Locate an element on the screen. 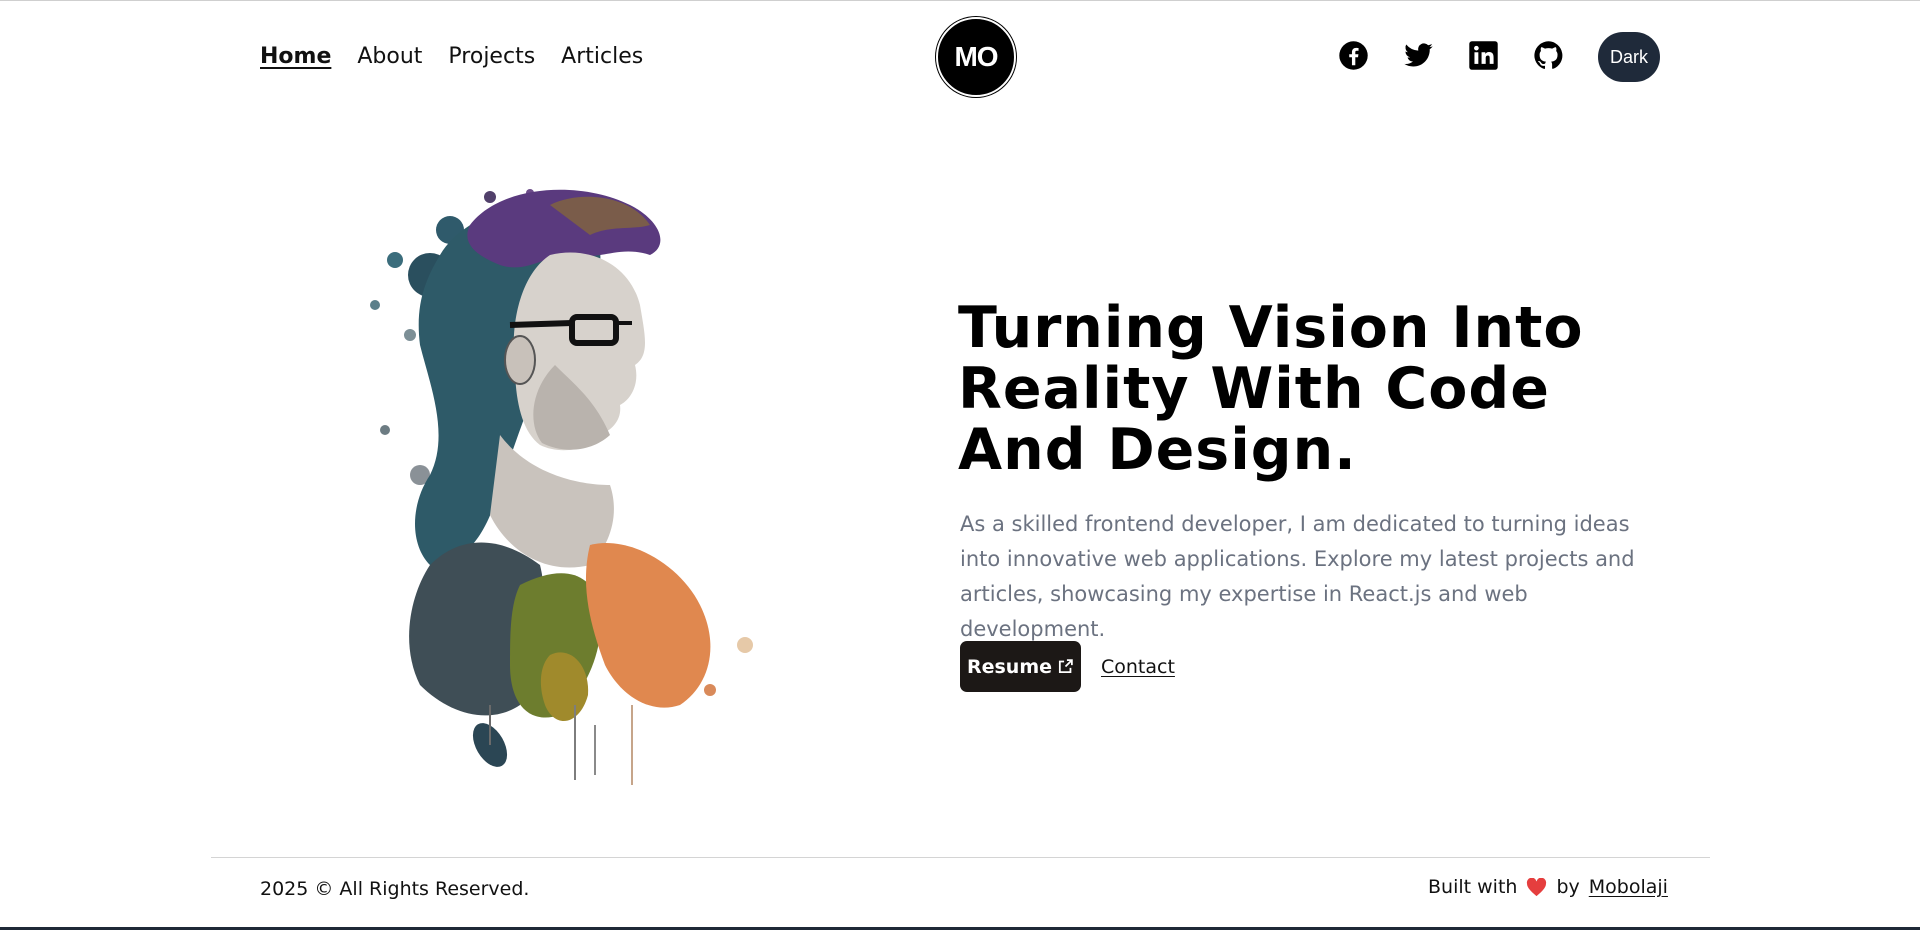 This screenshot has width=1920, height=930. facebook-icon is located at coordinates (1353, 55).